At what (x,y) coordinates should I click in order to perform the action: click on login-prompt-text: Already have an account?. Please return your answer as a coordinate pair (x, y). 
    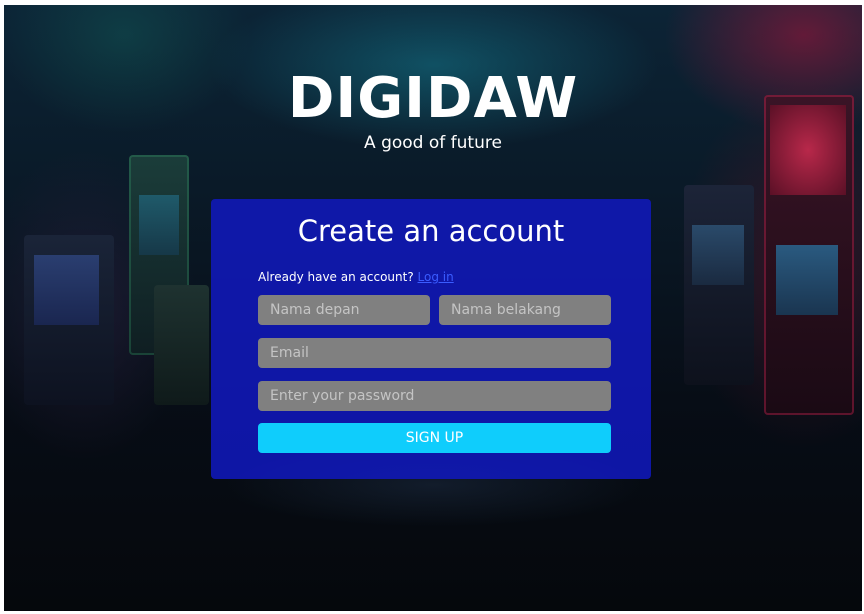
    Looking at the image, I should click on (336, 277).